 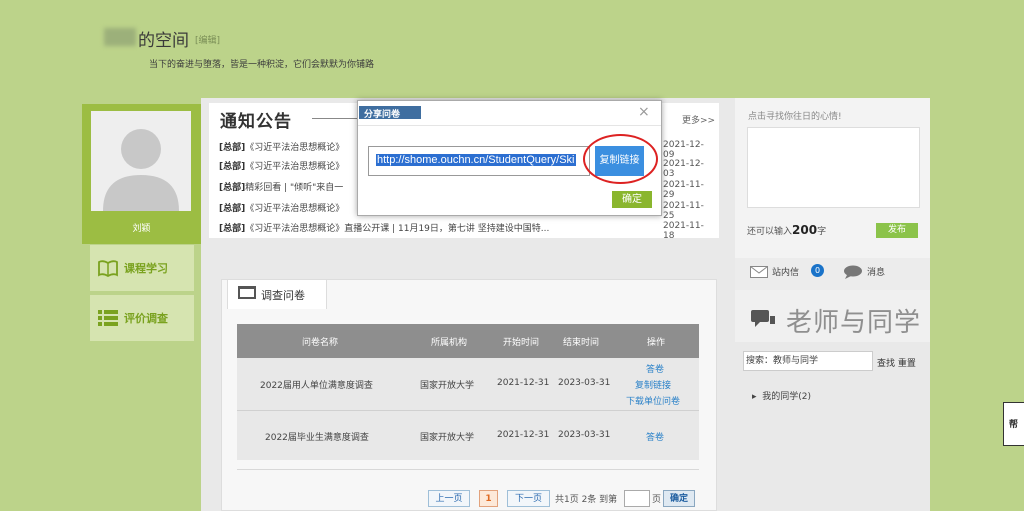 I want to click on nav-course-study: 课程学习, so click(x=142, y=268).